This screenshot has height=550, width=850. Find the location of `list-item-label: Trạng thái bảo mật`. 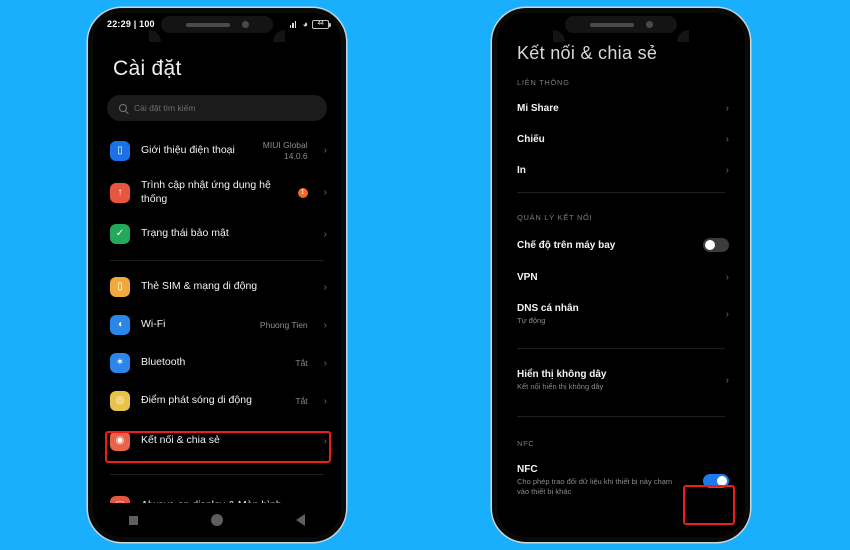

list-item-label: Trạng thái bảo mật is located at coordinates (185, 233).